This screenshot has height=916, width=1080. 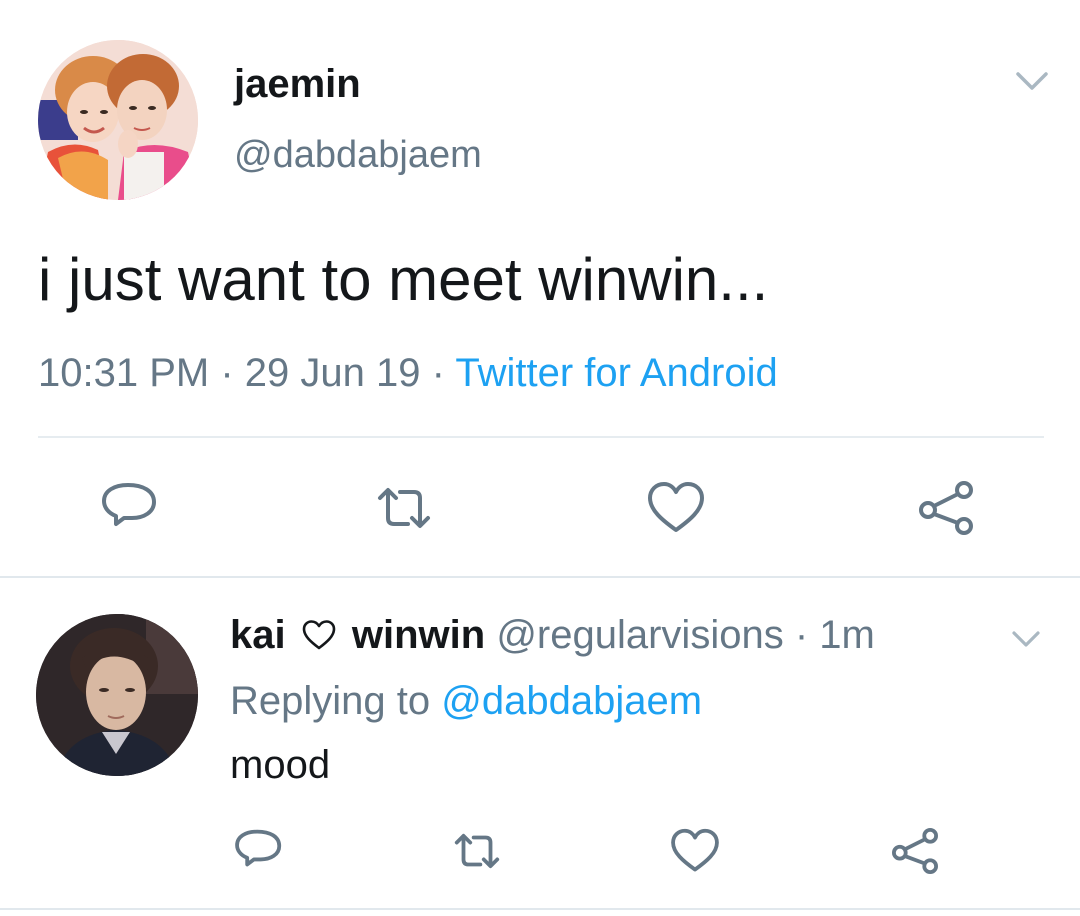 What do you see at coordinates (639, 635) in the screenshot?
I see `reply-author-handle: @regularvisions` at bounding box center [639, 635].